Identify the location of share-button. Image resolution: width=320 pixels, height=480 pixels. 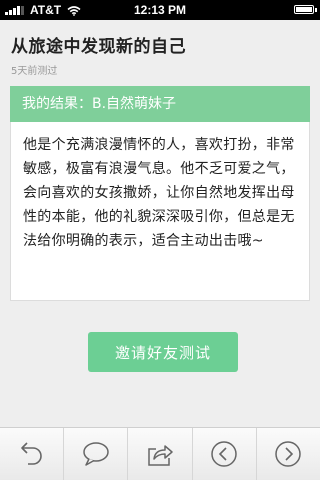
(160, 454).